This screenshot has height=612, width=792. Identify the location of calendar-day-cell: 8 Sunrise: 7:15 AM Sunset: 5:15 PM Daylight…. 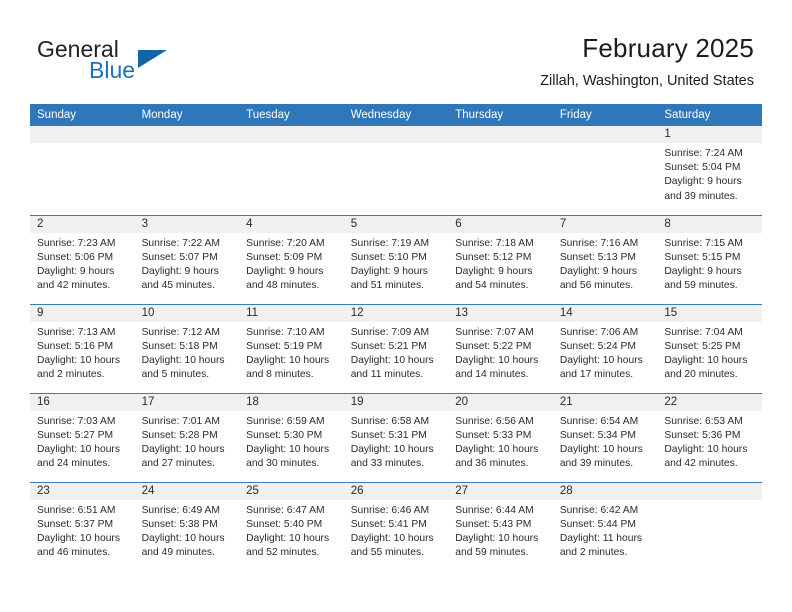
(709, 259).